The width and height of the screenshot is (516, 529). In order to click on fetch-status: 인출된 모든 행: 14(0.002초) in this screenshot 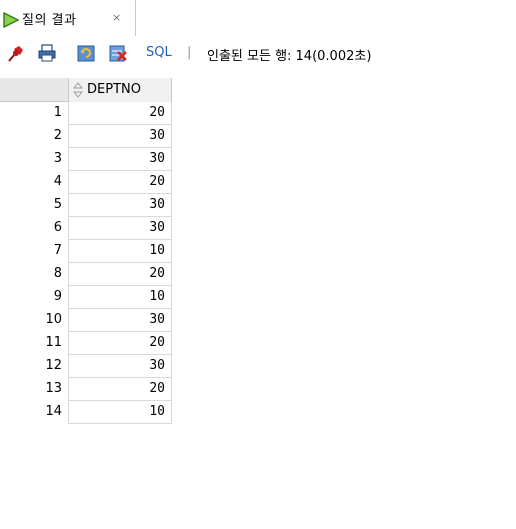, I will do `click(289, 56)`.